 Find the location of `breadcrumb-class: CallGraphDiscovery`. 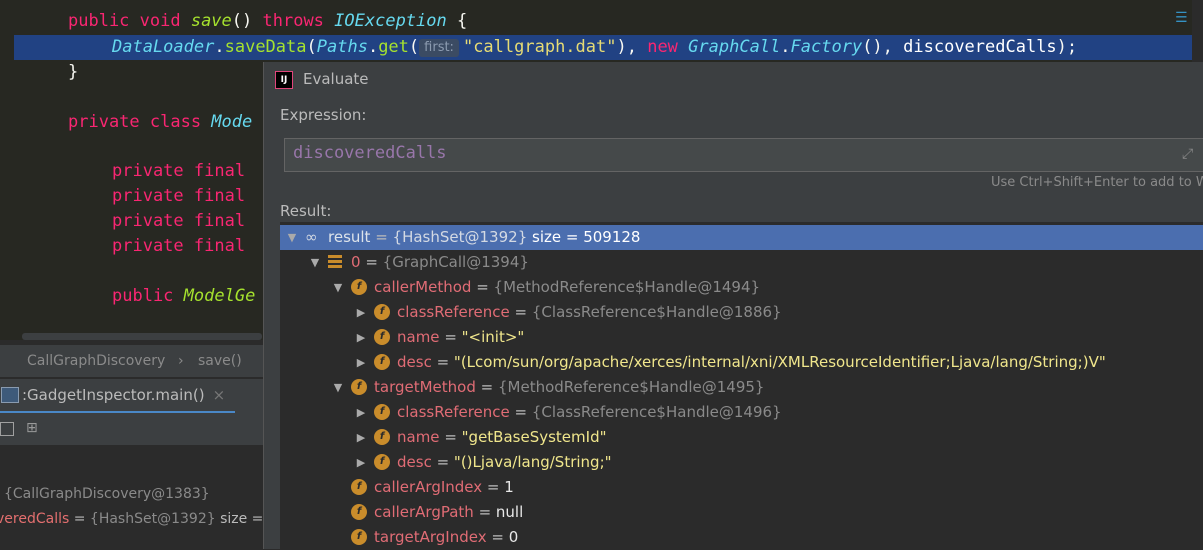

breadcrumb-class: CallGraphDiscovery is located at coordinates (96, 361).